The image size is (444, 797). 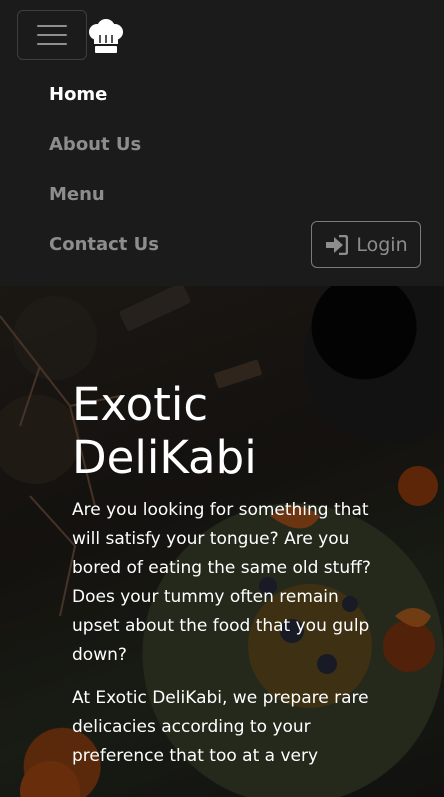 I want to click on hamburger-icon, so click(x=52, y=26).